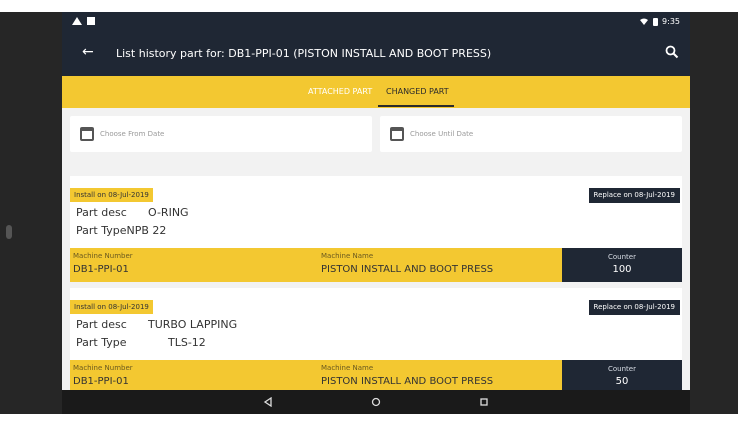  I want to click on counter-cell: Counter 50, so click(622, 377).